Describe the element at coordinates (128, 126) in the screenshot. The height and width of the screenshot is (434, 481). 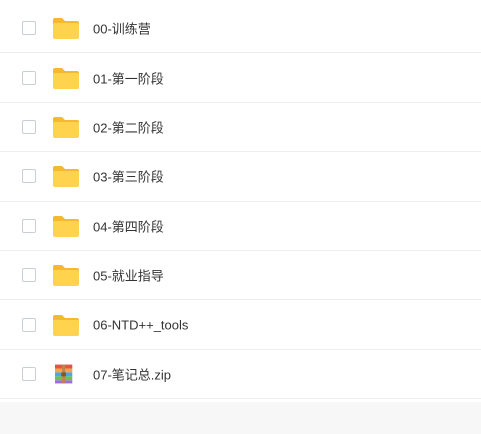
I see `file-name: 02-第二阶段` at that location.